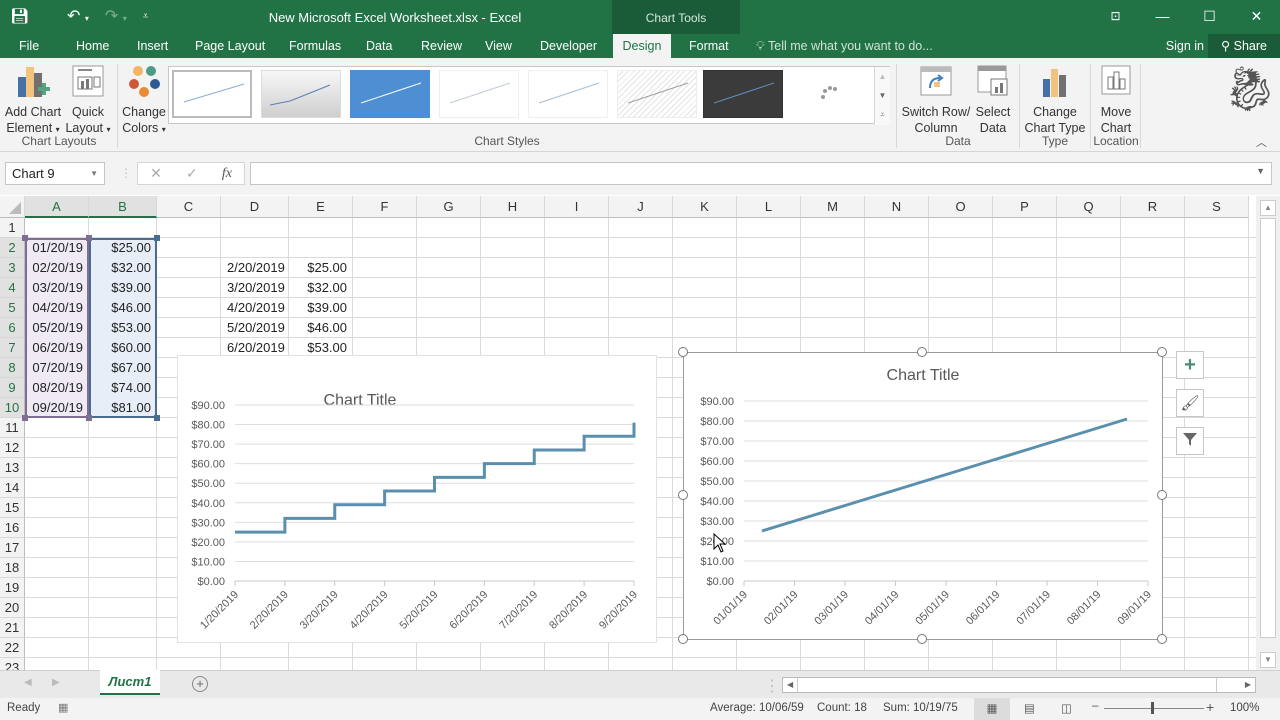  Describe the element at coordinates (28, 682) in the screenshot. I see `prev-sheet-icon: ◀` at that location.